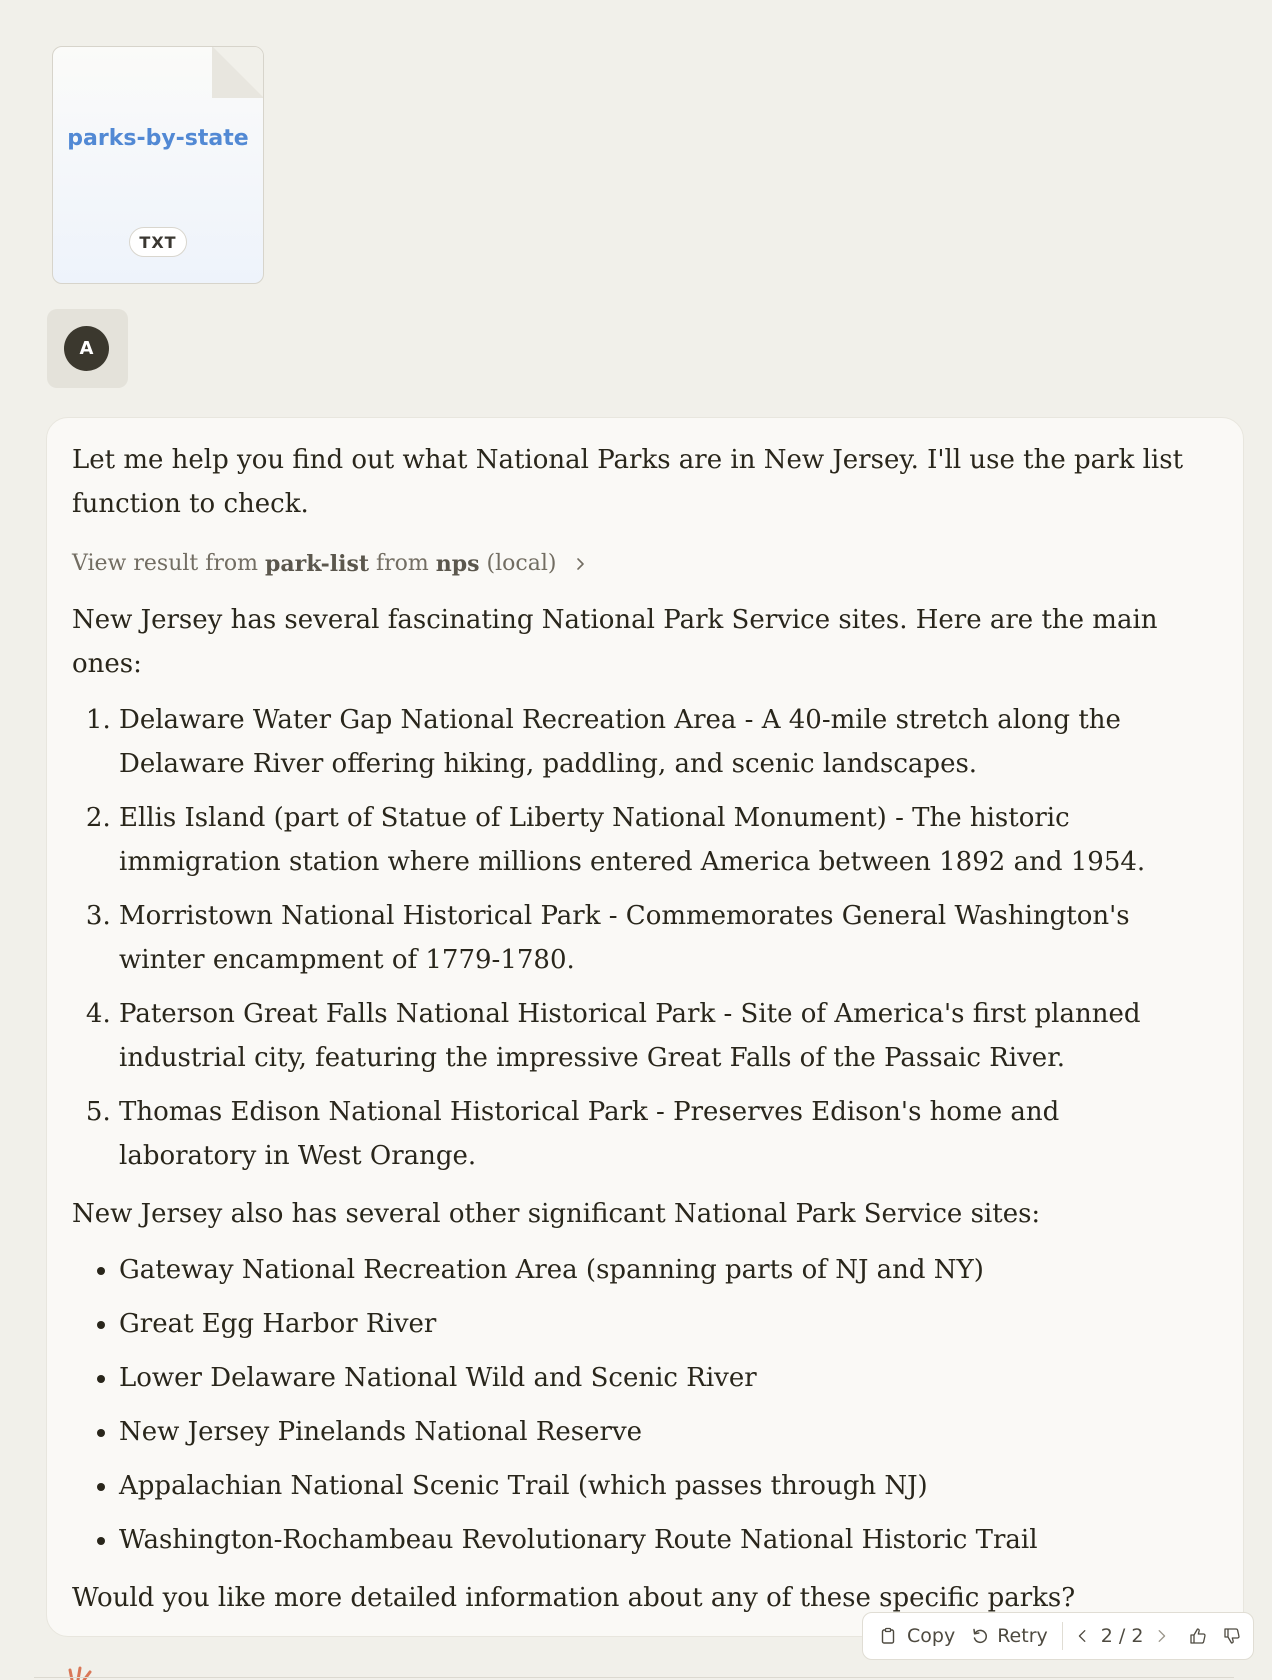 This screenshot has width=1272, height=1680. Describe the element at coordinates (158, 138) in the screenshot. I see `file-name: parks-by-state` at that location.